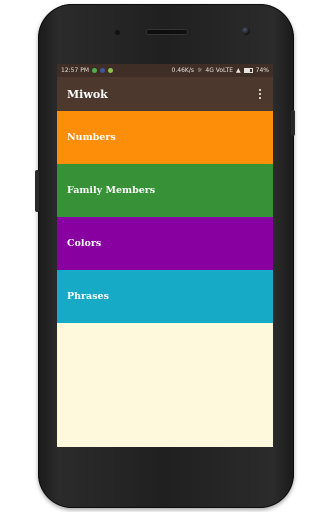 Image resolution: width=330 pixels, height=512 pixels. Describe the element at coordinates (37, 191) in the screenshot. I see `volume-button` at that location.